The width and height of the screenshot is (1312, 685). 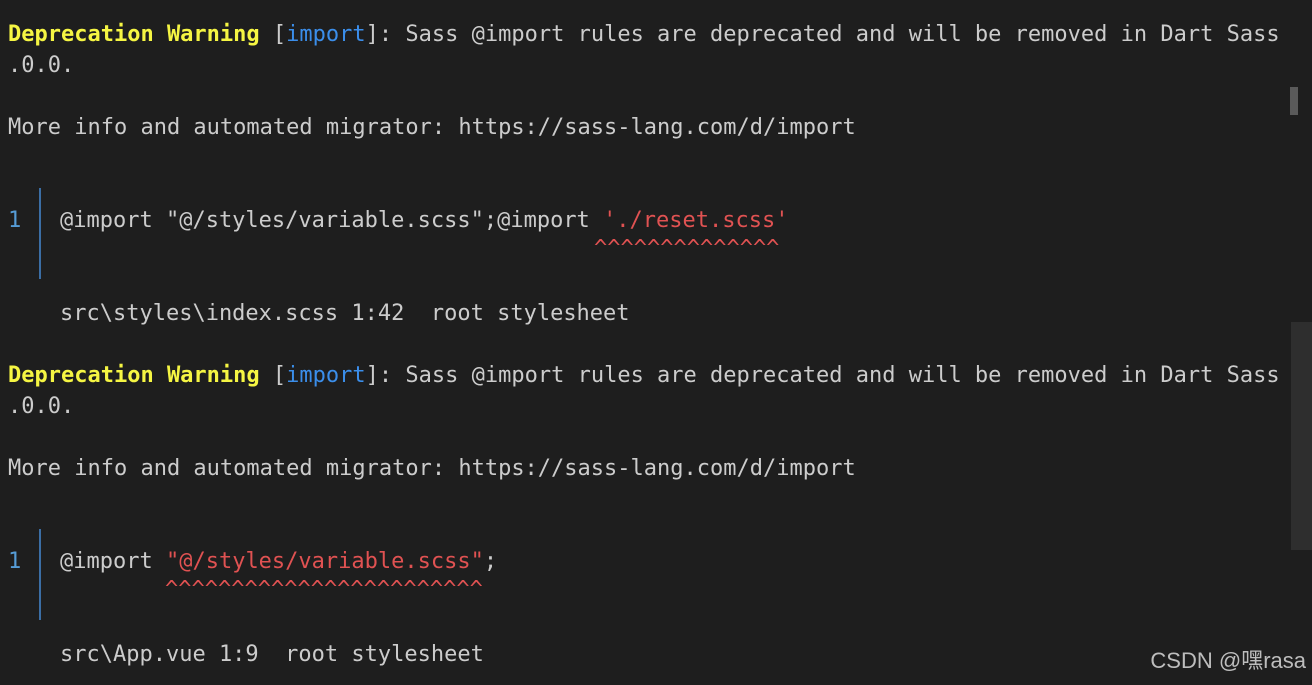 I want to click on error-highlight: "@/styles/variable.scss", so click(x=324, y=561).